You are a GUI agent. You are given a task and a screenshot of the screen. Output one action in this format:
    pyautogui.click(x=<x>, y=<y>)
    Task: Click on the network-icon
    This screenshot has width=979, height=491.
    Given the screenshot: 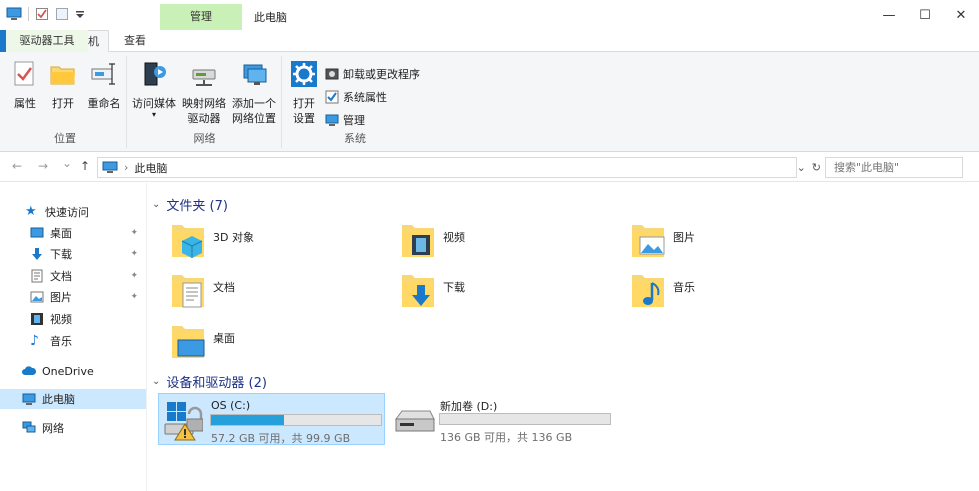 What is the action you would take?
    pyautogui.click(x=29, y=427)
    